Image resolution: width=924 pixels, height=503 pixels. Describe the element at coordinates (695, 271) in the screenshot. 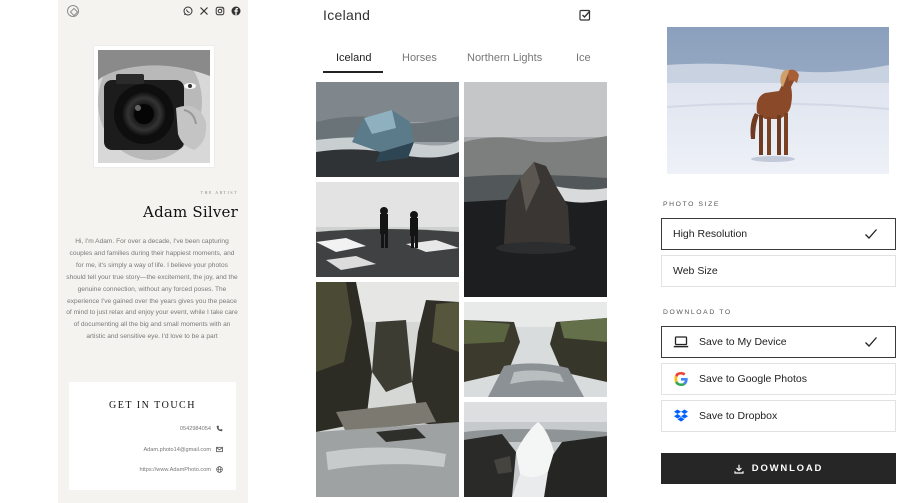

I see `size-option-label: Web Size` at that location.